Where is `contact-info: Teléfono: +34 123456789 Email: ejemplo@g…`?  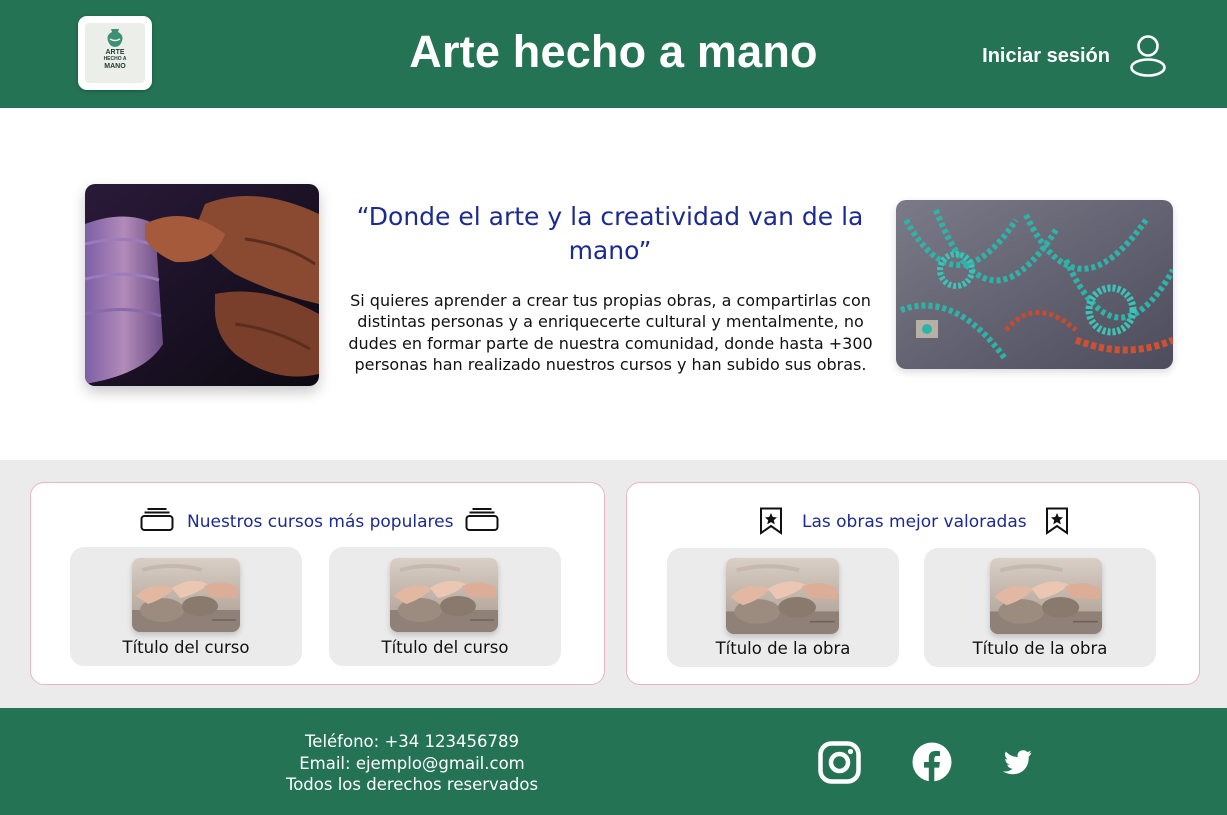 contact-info: Teléfono: +34 123456789 Email: ejemplo@g… is located at coordinates (412, 763).